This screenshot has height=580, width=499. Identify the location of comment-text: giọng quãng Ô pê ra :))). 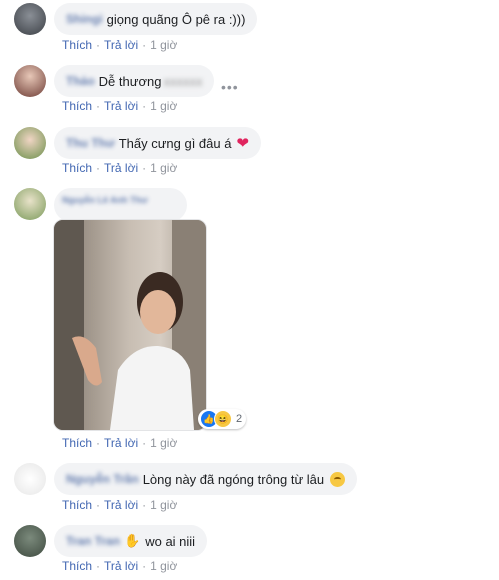
(176, 19).